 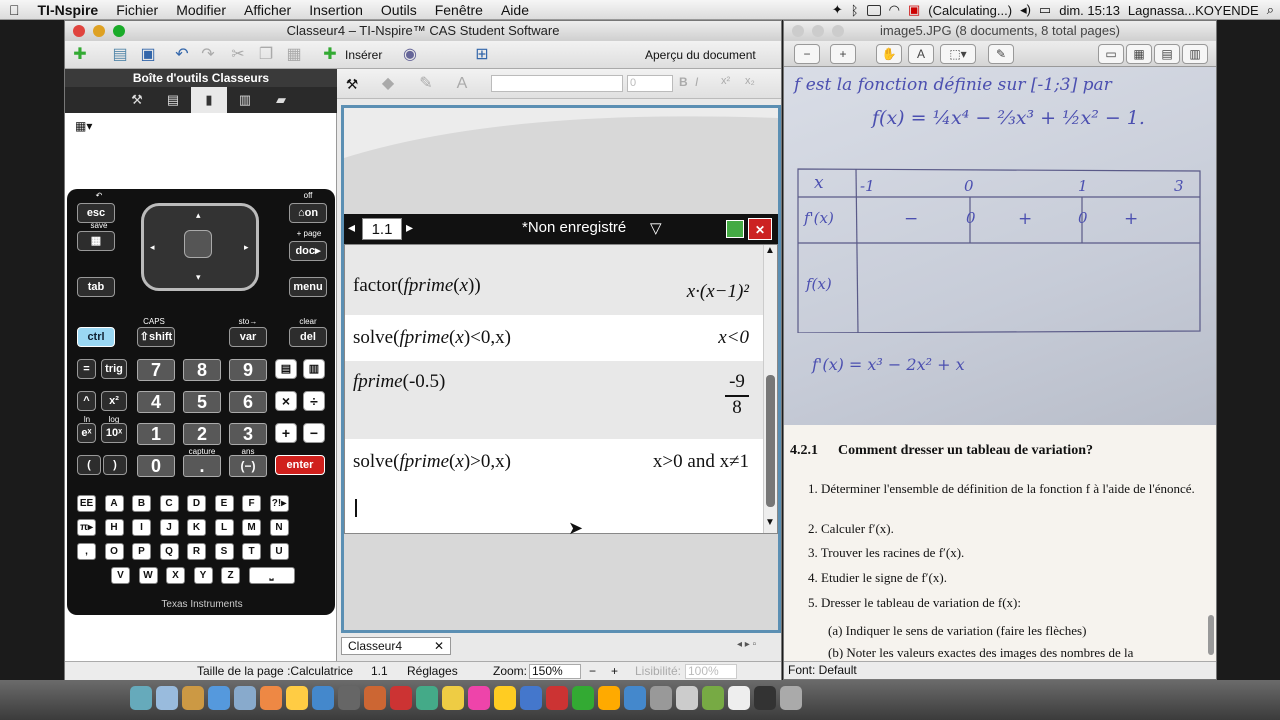 What do you see at coordinates (356, 508) in the screenshot?
I see `entry-cursor` at bounding box center [356, 508].